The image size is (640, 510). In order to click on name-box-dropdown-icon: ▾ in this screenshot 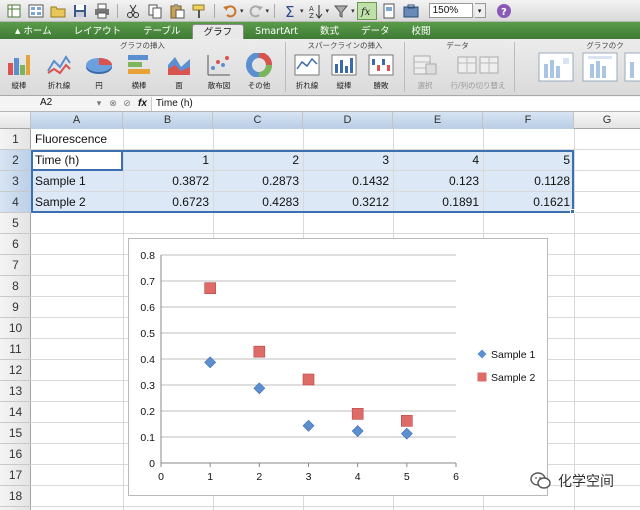, I will do `click(99, 103)`.